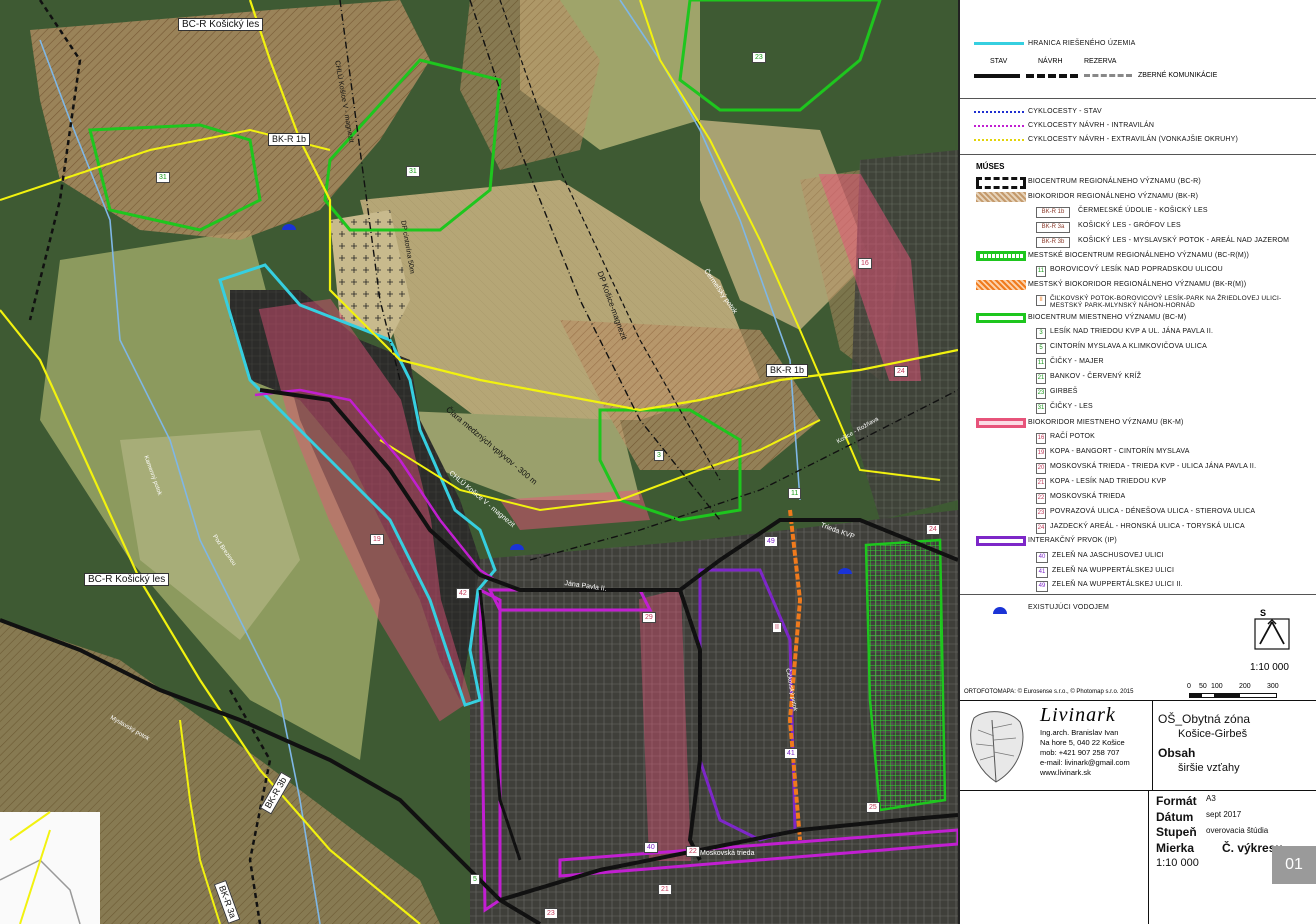  I want to click on legend-label: BIOCENTRUM REGIONÁLNEHO VÝZNAMU (BC-R), so click(1114, 181).